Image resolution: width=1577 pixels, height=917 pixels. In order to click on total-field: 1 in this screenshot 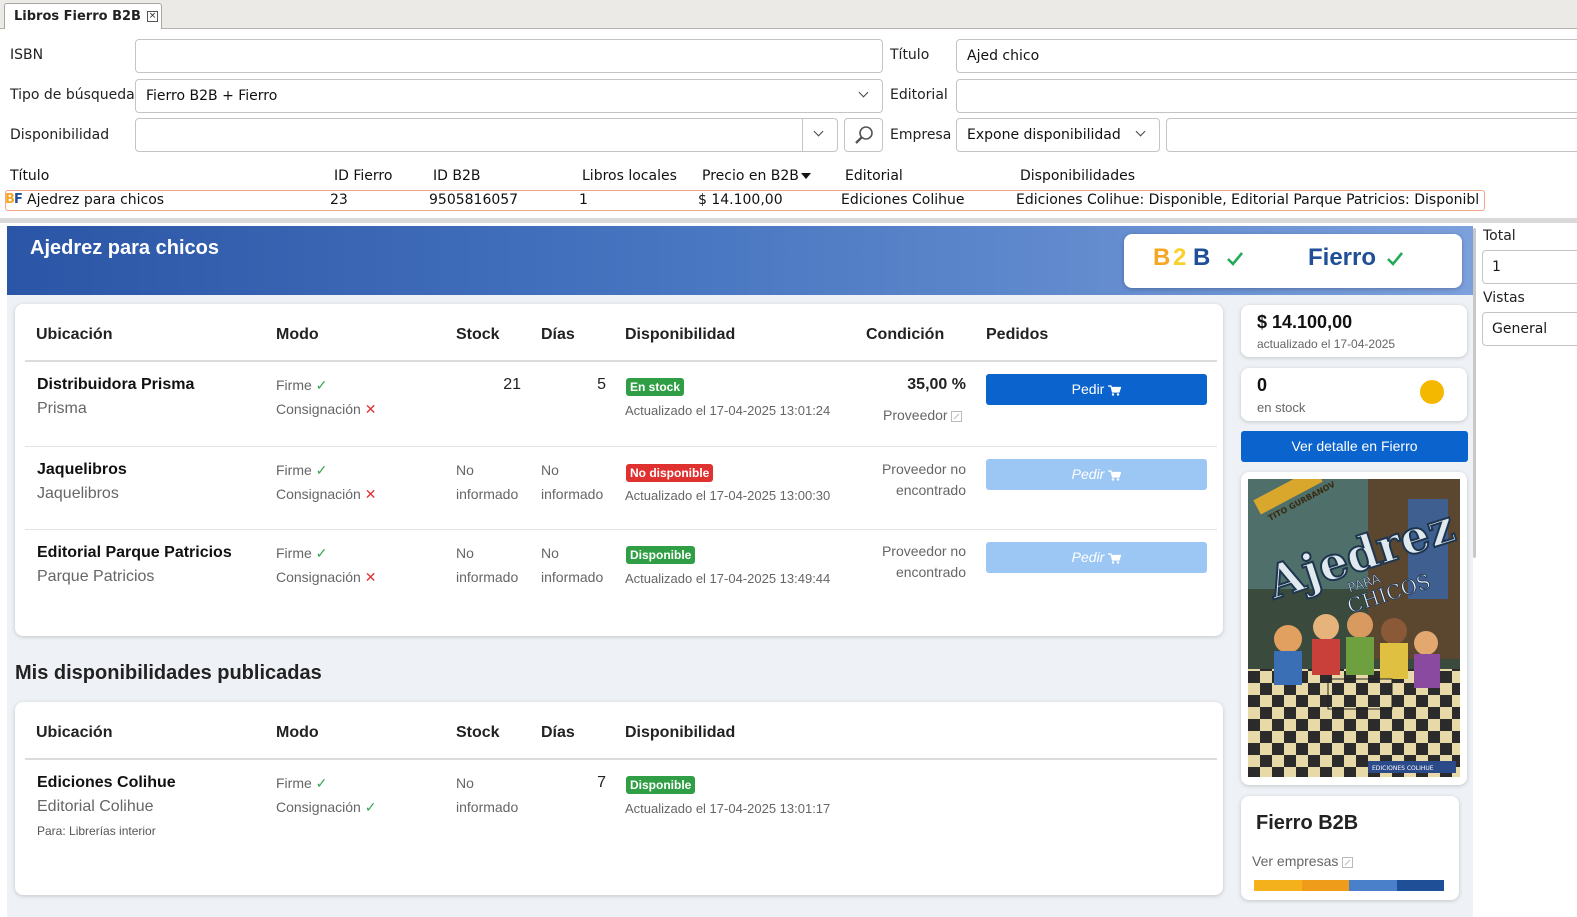, I will do `click(1529, 267)`.